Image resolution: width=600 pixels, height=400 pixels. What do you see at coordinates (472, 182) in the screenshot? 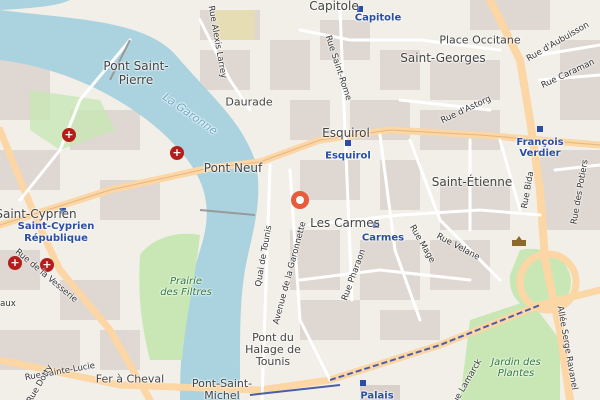
I see `label-saint-etienne: Saint-Étienne` at bounding box center [472, 182].